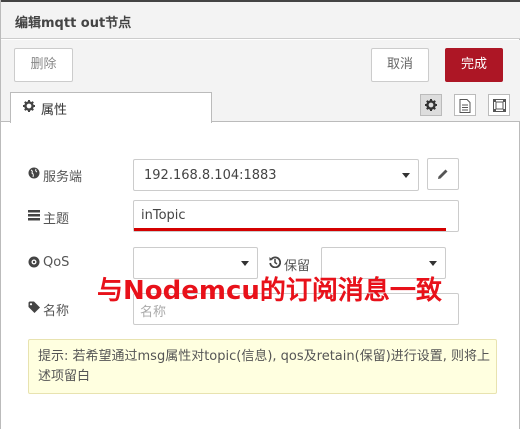 This screenshot has height=429, width=520. What do you see at coordinates (34, 307) in the screenshot?
I see `tag-icon` at bounding box center [34, 307].